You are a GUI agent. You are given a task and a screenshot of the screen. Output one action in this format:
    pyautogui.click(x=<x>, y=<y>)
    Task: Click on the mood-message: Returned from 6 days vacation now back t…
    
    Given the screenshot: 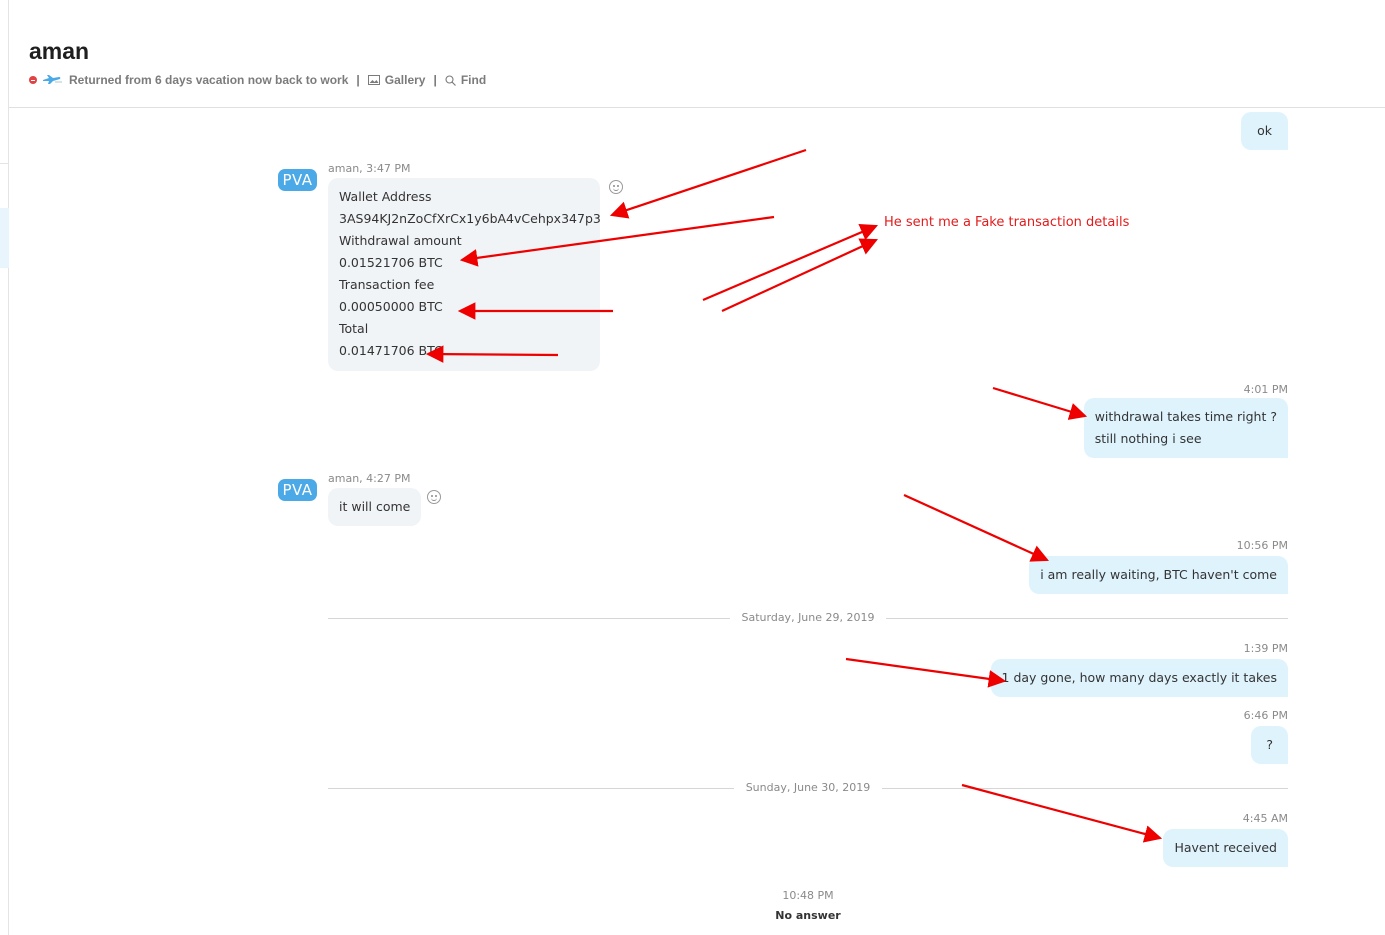 What is the action you would take?
    pyautogui.click(x=209, y=80)
    